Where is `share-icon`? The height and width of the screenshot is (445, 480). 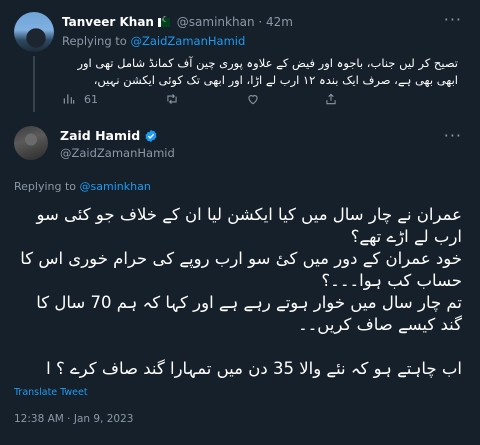 share-icon is located at coordinates (331, 99).